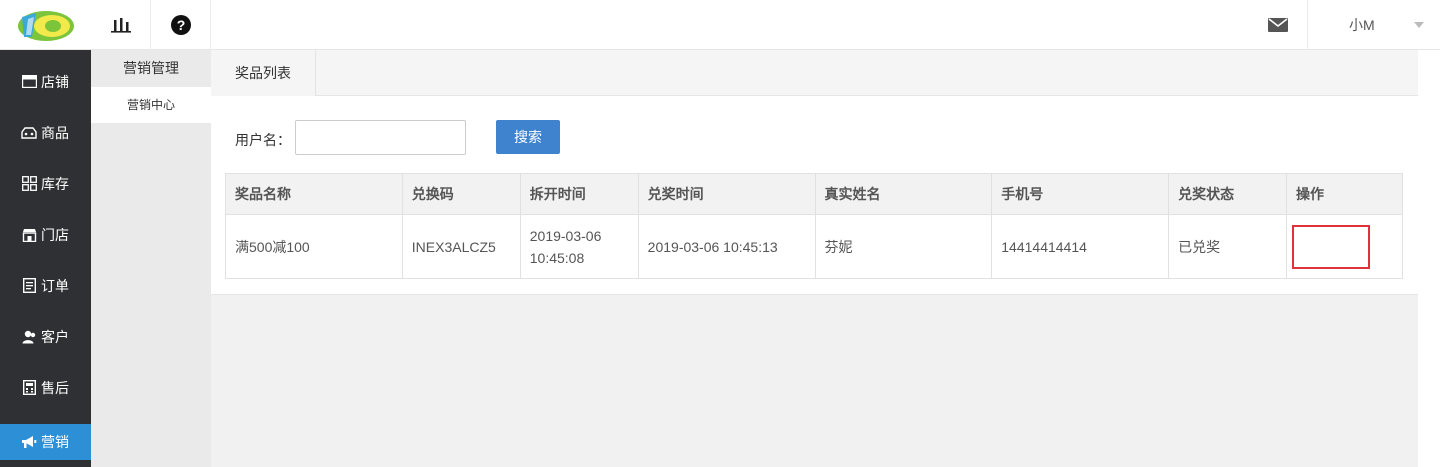 Image resolution: width=1440 pixels, height=467 pixels. Describe the element at coordinates (461, 194) in the screenshot. I see `column-header: 兑换码` at that location.